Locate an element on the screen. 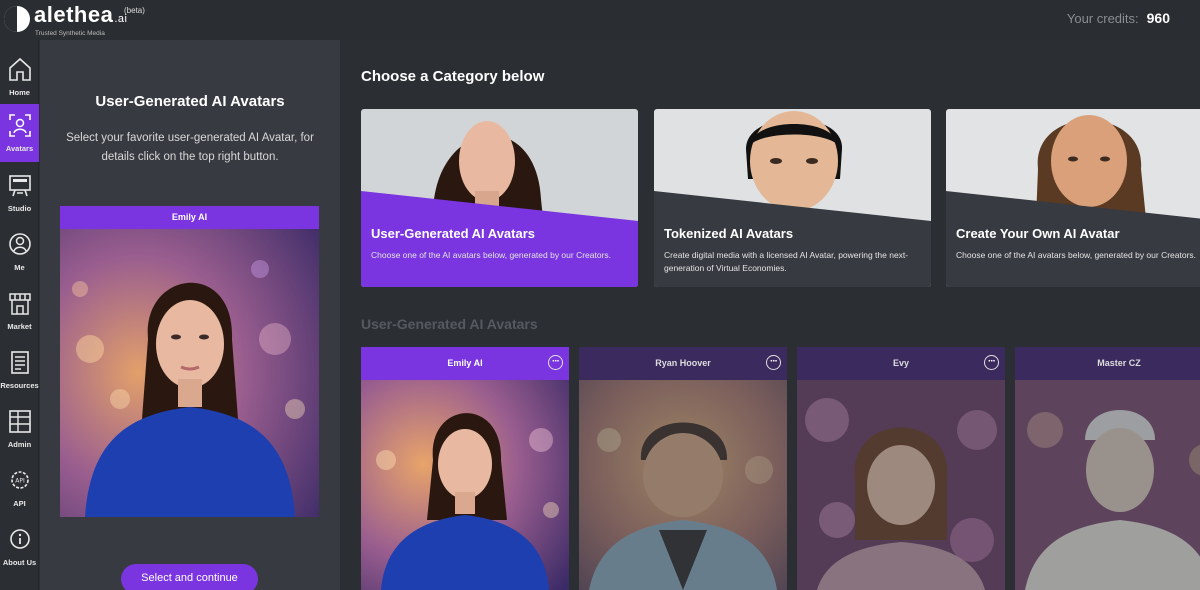 The width and height of the screenshot is (1200, 590). sidebar-item-api: API API is located at coordinates (19, 488).